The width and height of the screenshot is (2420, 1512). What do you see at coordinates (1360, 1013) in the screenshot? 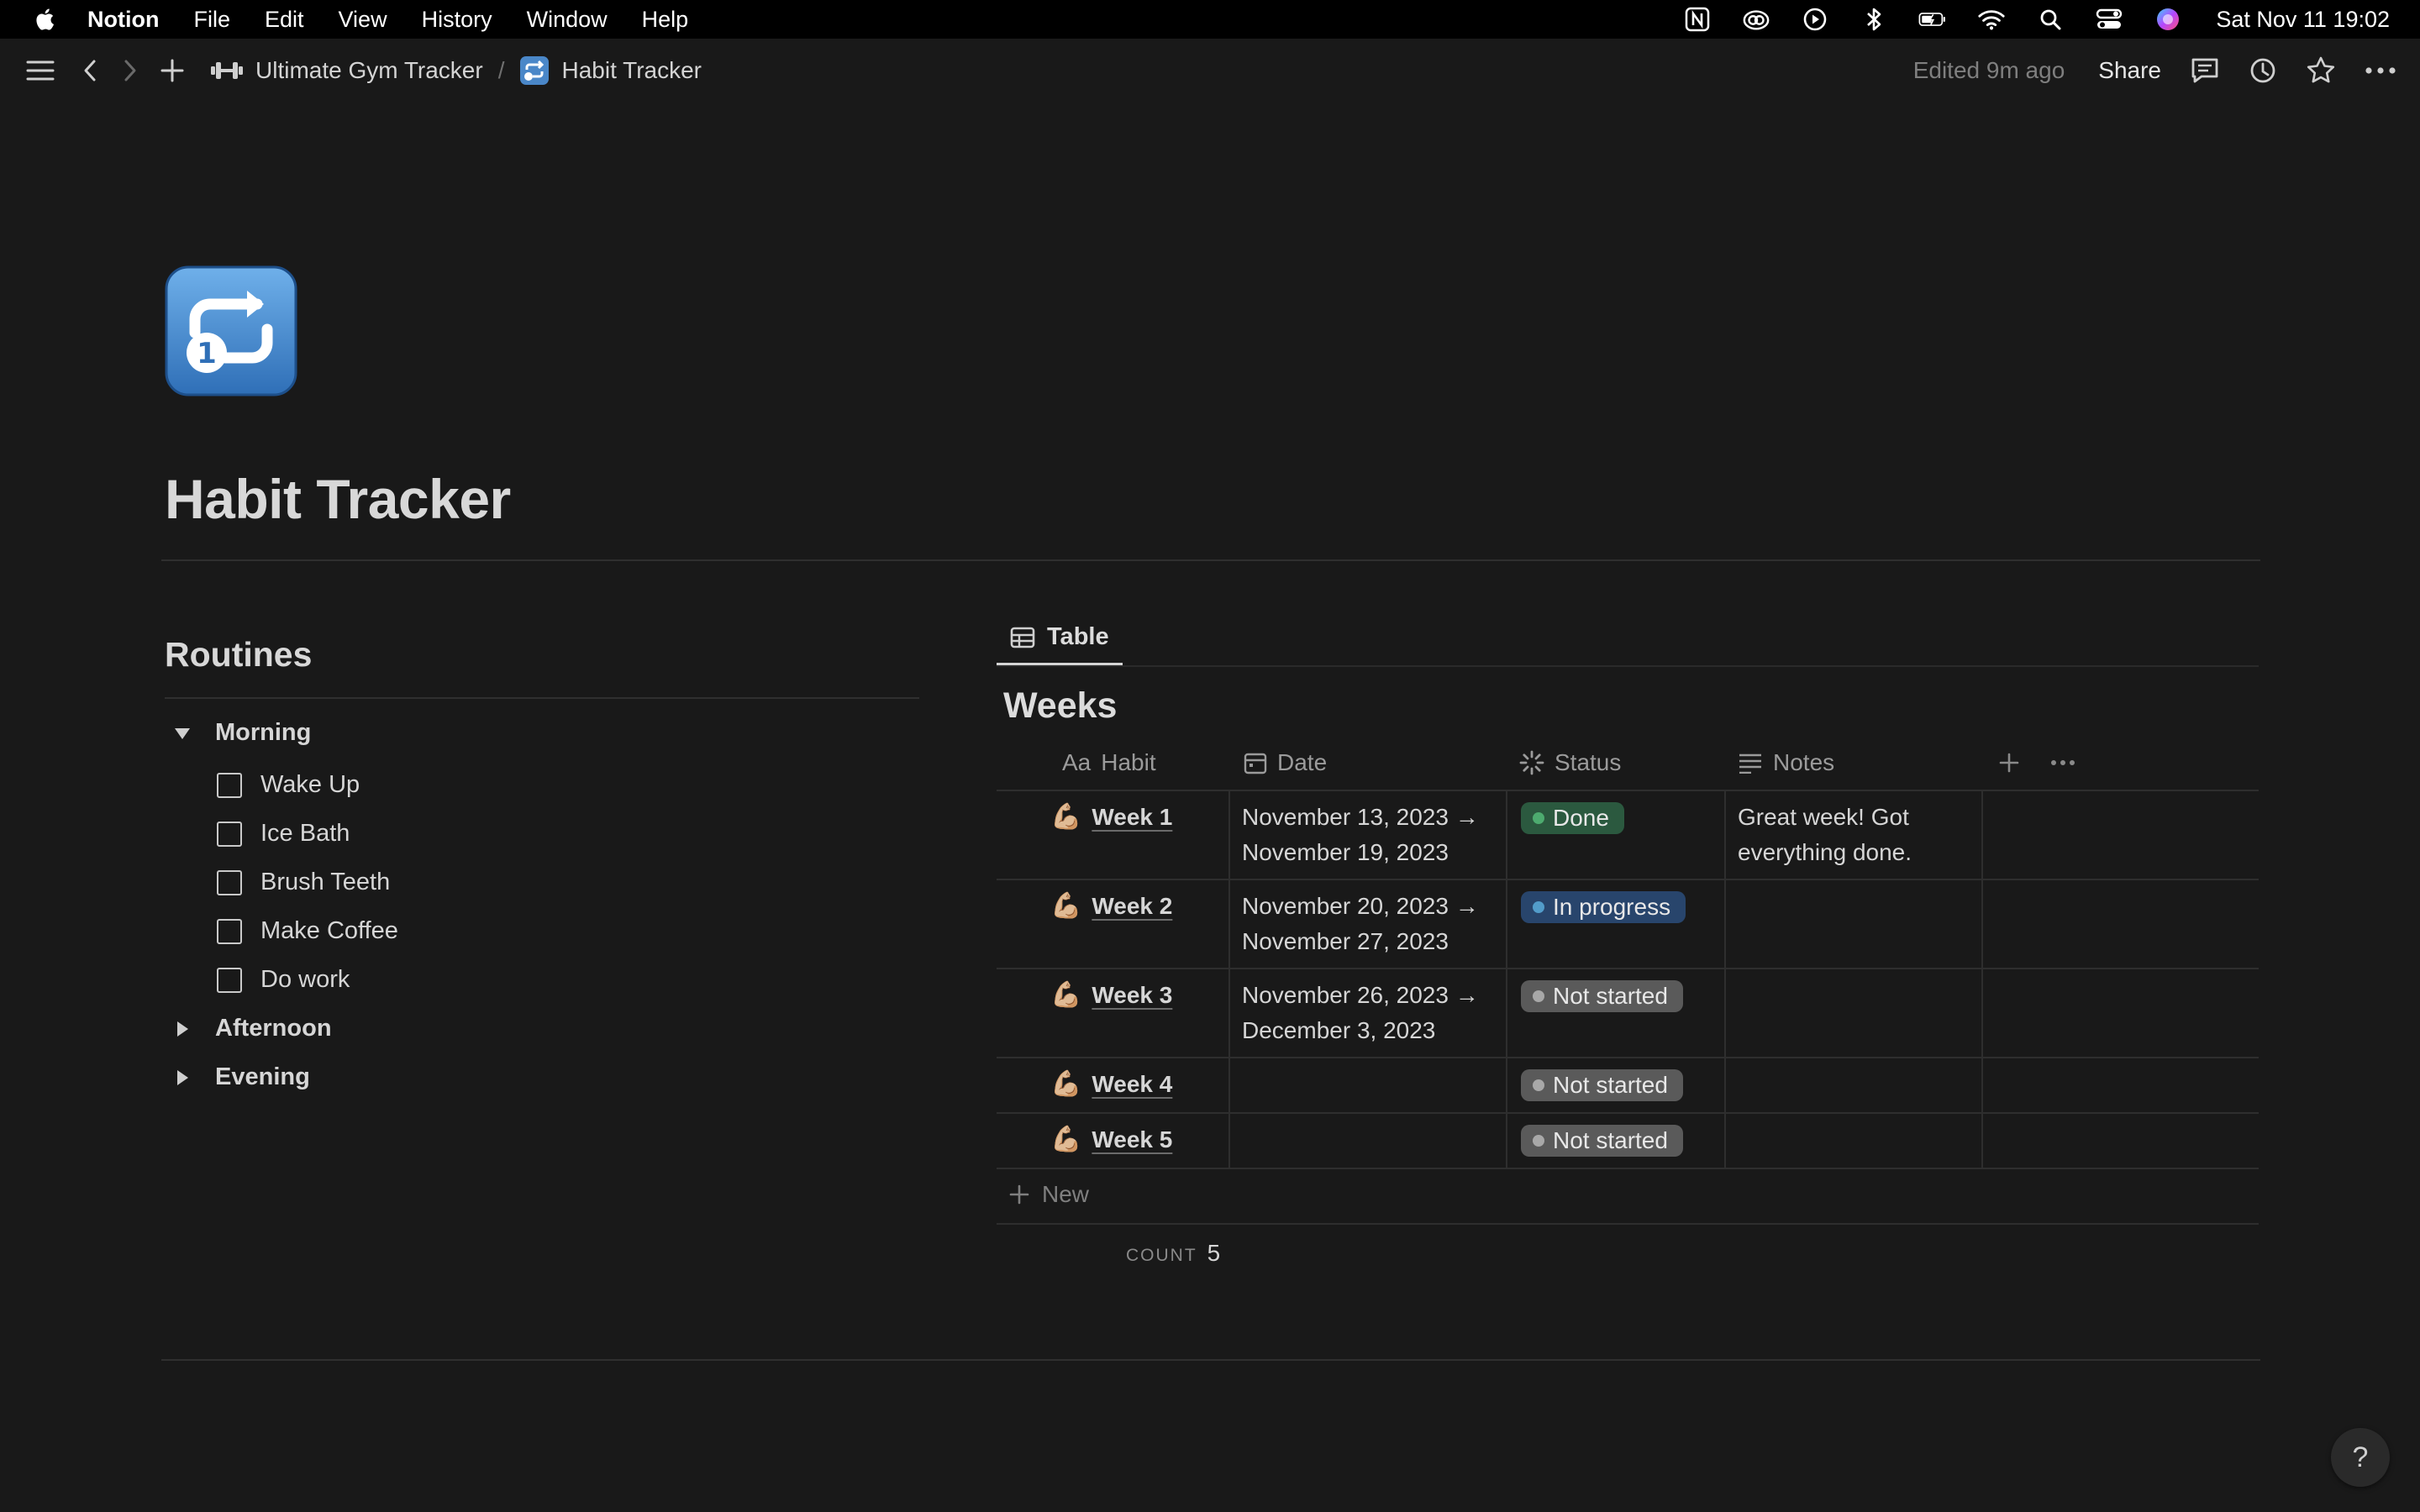
I see `date-cell: November 26, 2023 → December 3, 2023` at bounding box center [1360, 1013].